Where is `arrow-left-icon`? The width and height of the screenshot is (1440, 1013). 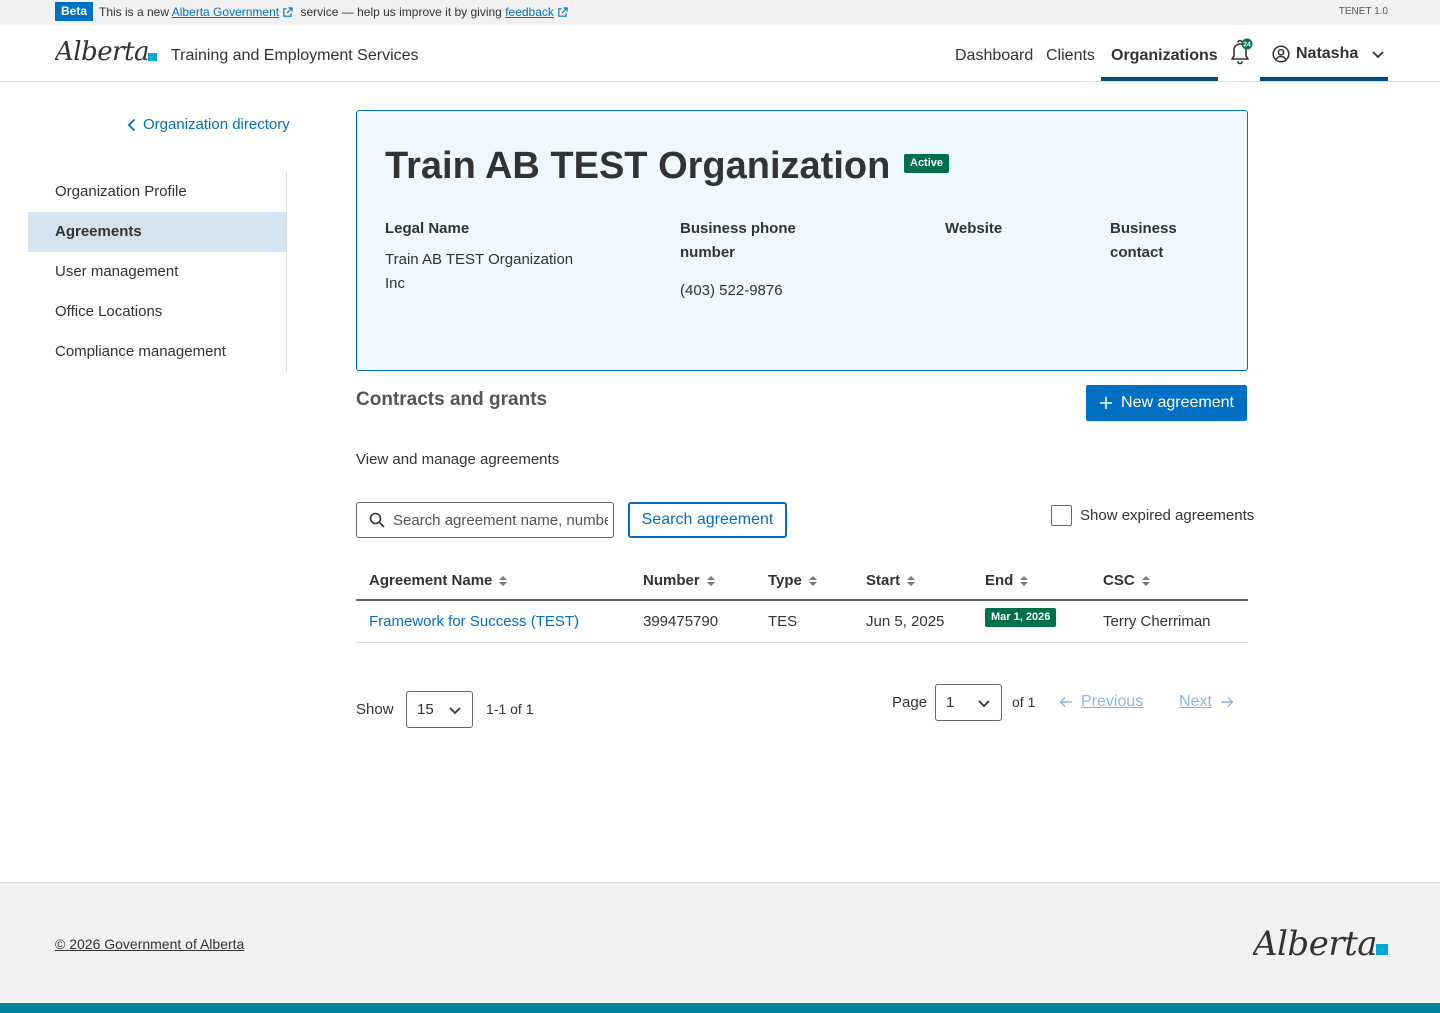
arrow-left-icon is located at coordinates (1065, 702).